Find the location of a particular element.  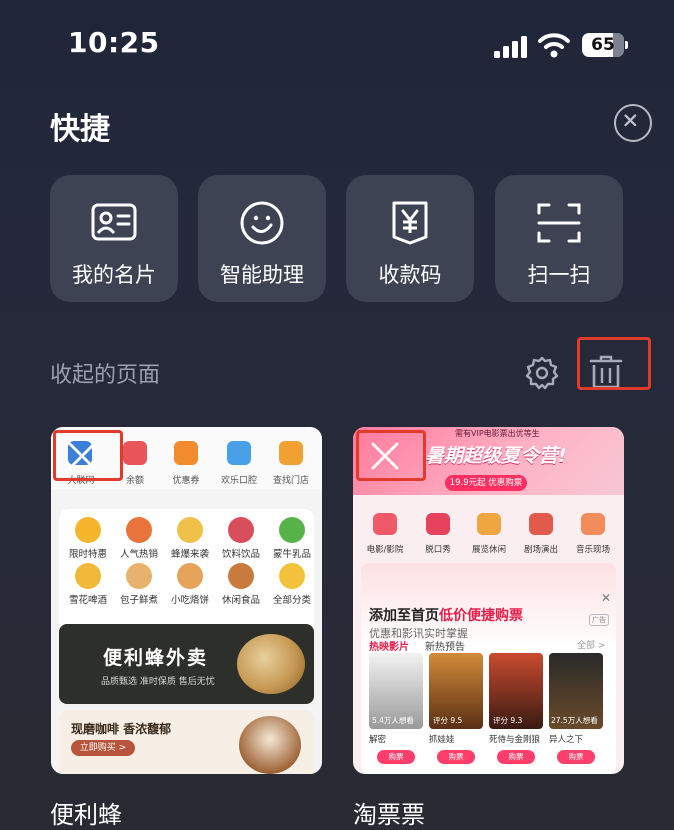

preview-text: 死侍与金刚狼 is located at coordinates (515, 740).